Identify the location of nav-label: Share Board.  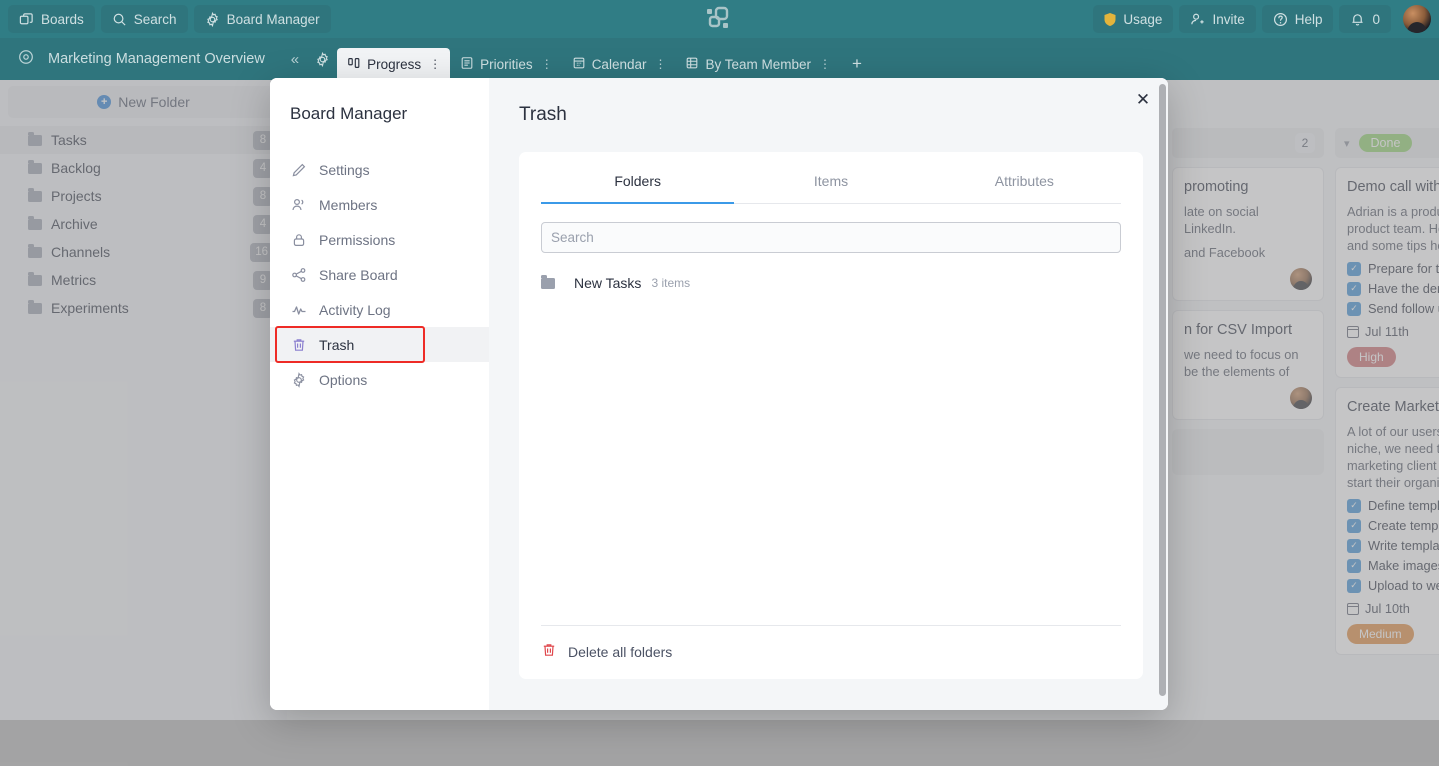
(358, 274).